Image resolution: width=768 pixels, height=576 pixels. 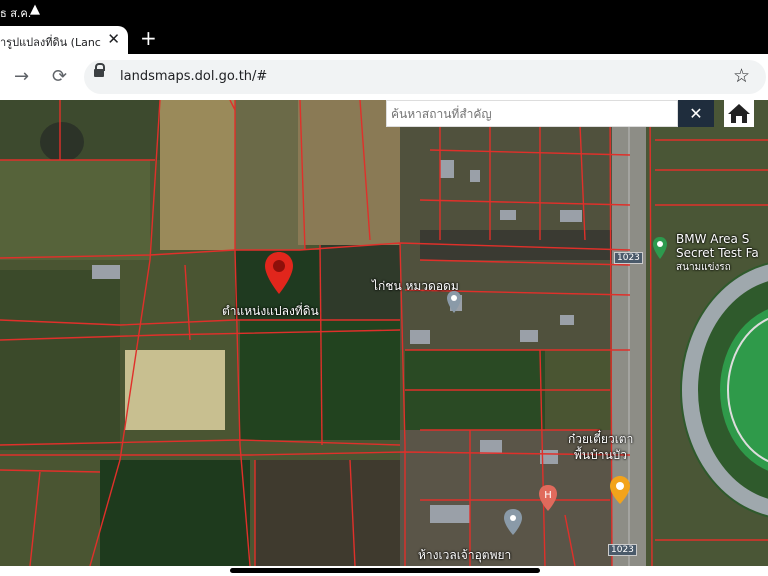 I want to click on place-search-box, so click(x=532, y=113).